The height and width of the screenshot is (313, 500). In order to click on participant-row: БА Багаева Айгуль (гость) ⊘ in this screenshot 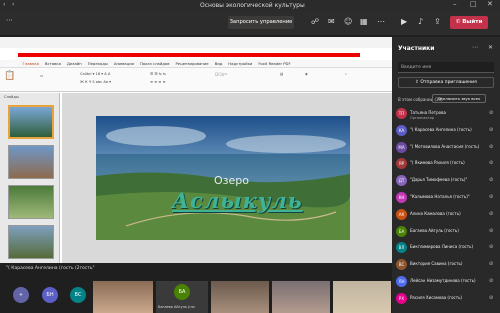, I will do `click(446, 232)`.